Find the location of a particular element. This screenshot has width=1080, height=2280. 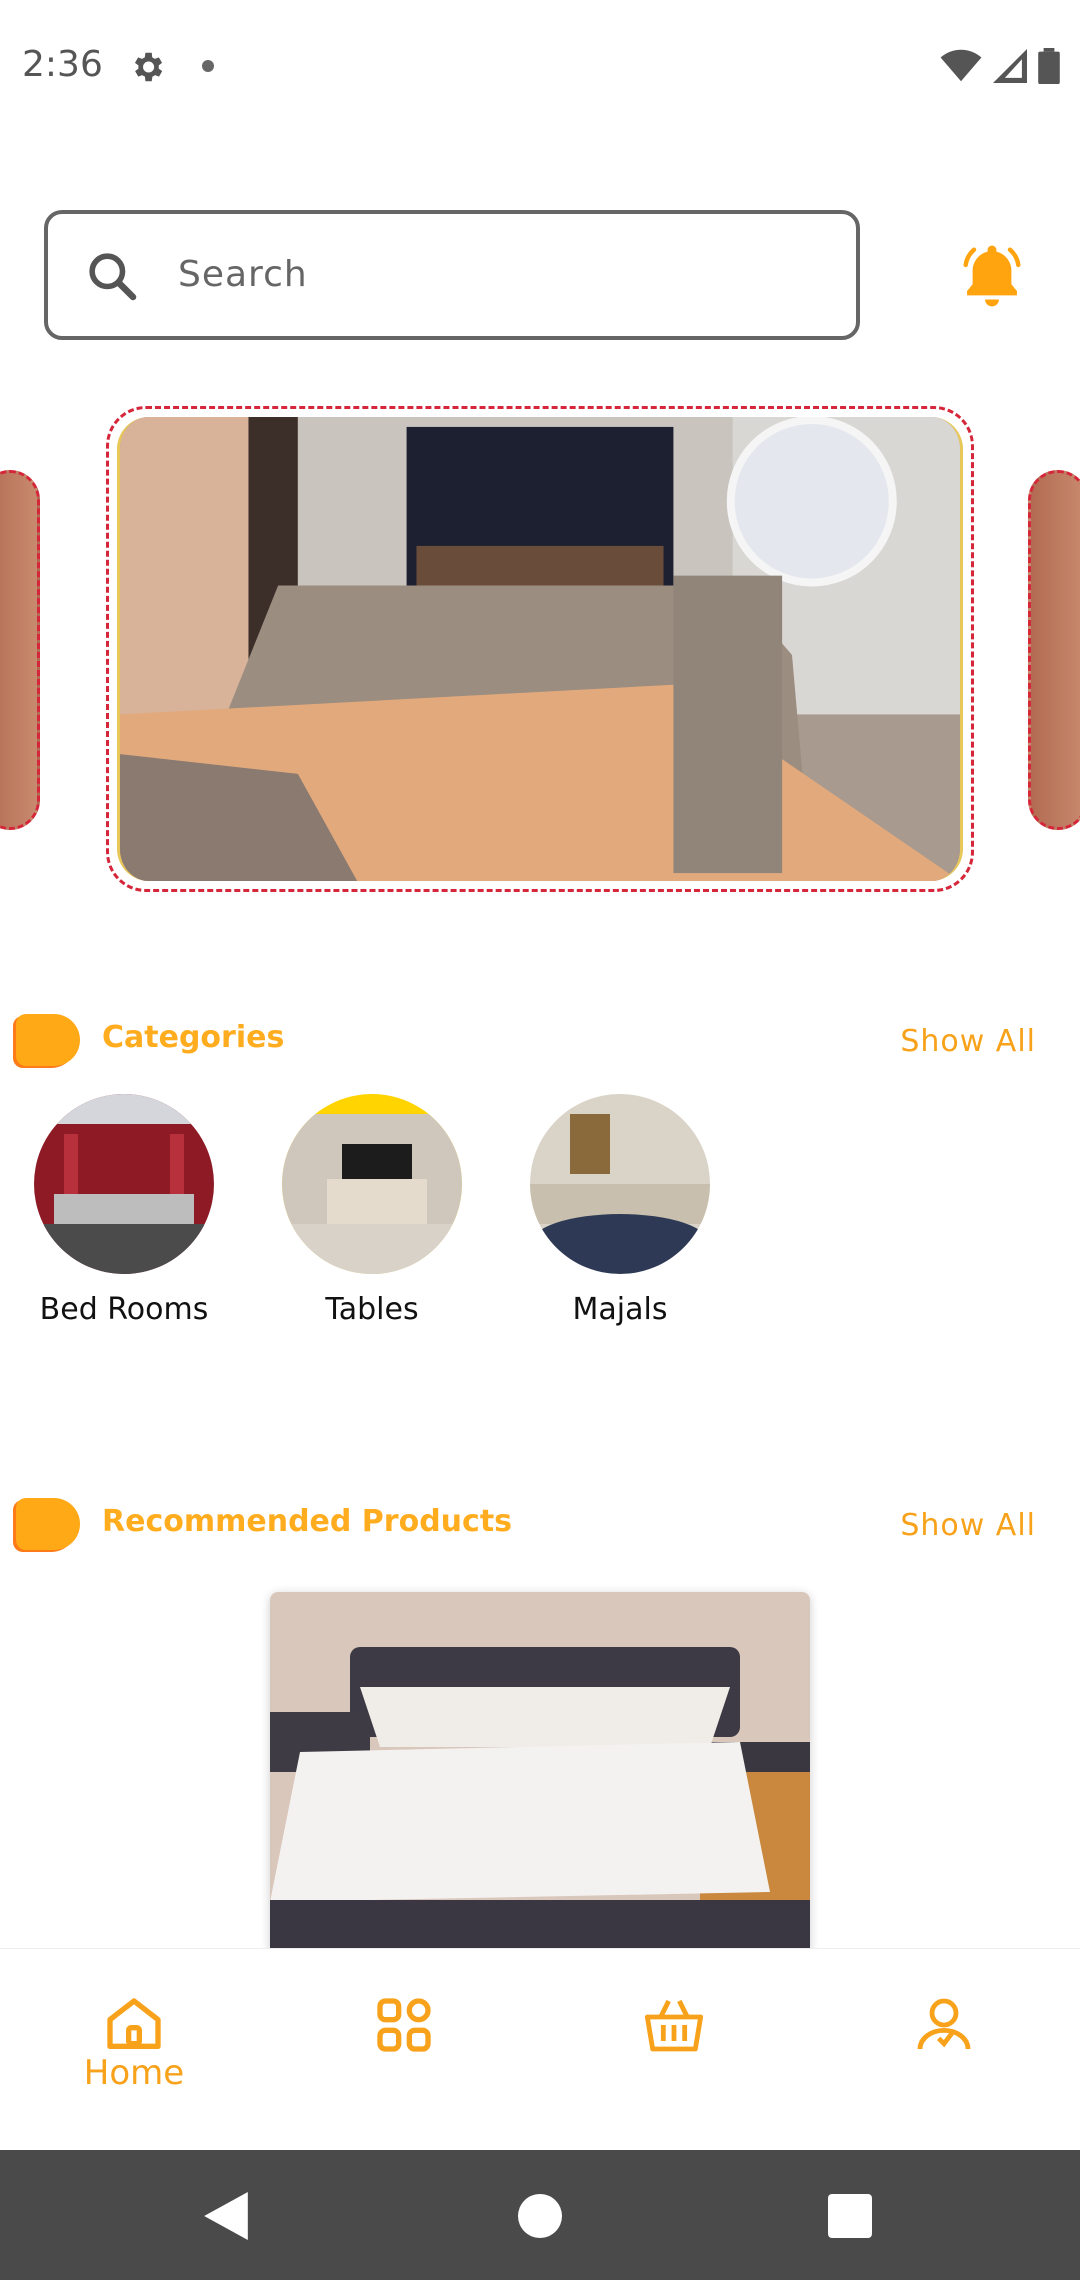

system-navigation-bar is located at coordinates (540, 2215).